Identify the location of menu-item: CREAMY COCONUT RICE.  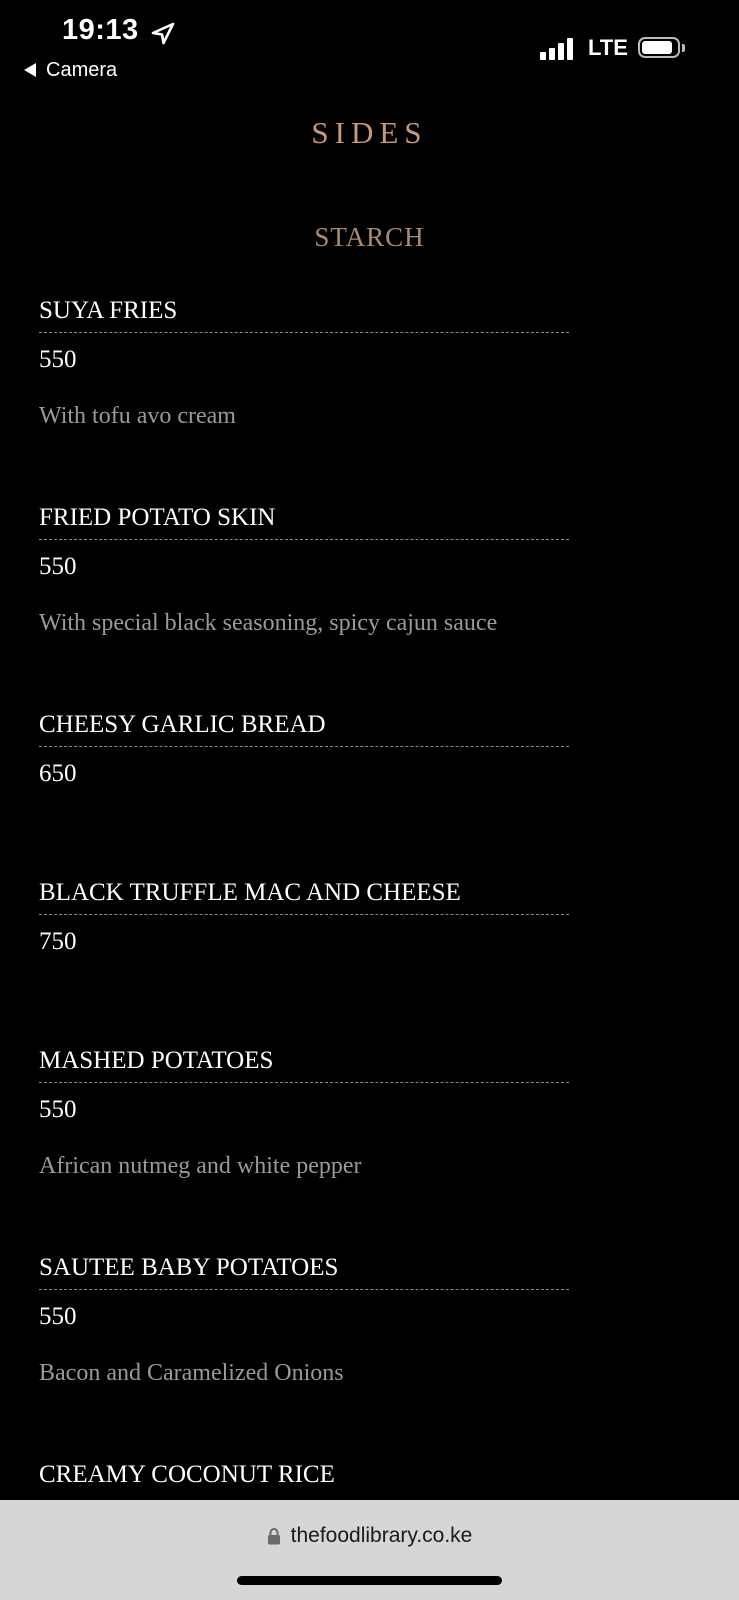
(304, 1475).